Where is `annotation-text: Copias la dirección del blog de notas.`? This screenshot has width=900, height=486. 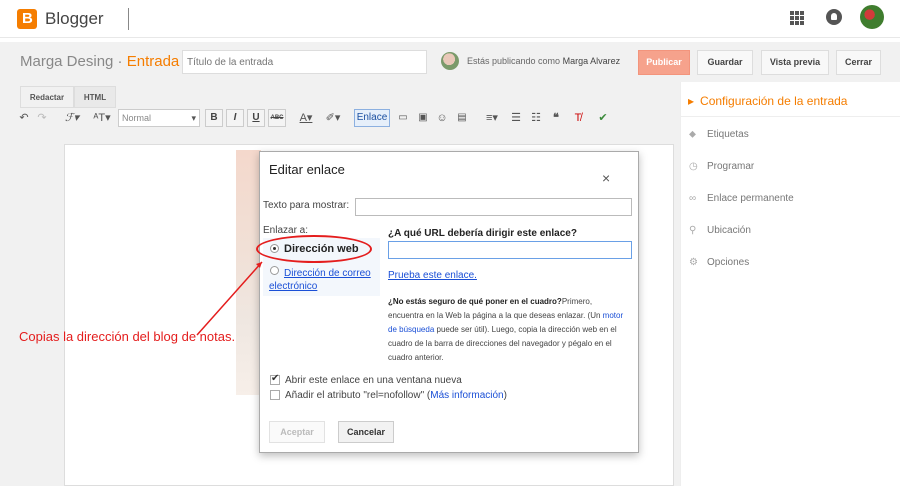
annotation-text: Copias la dirección del blog de notas. is located at coordinates (127, 336).